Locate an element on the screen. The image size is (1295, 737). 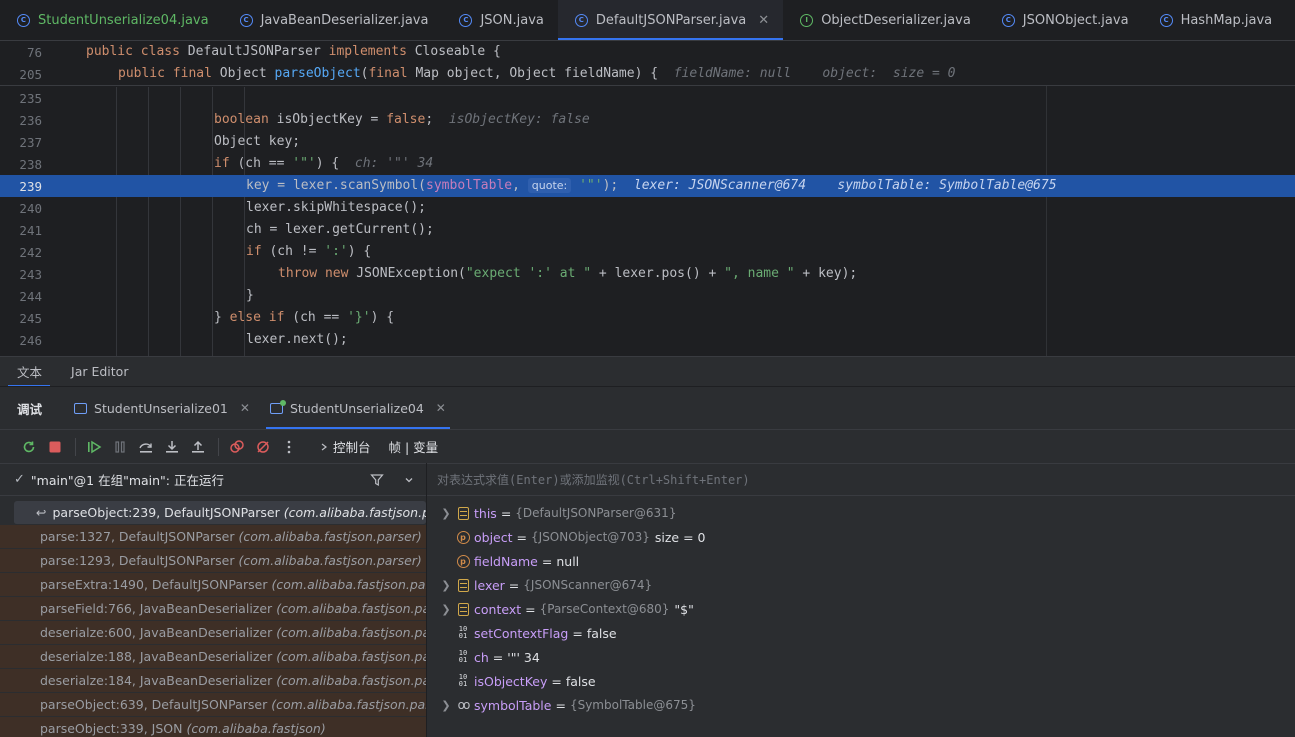
line-number: 244 is located at coordinates (21, 296).